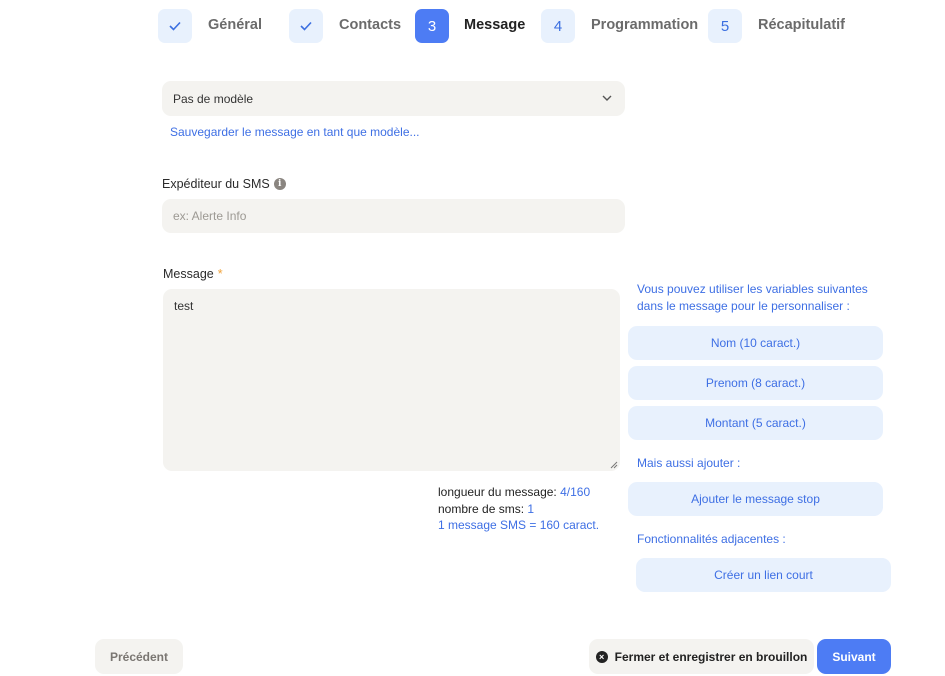 The height and width of the screenshot is (676, 945). What do you see at coordinates (644, 25) in the screenshot?
I see `step-programmation-label: Programmation` at bounding box center [644, 25].